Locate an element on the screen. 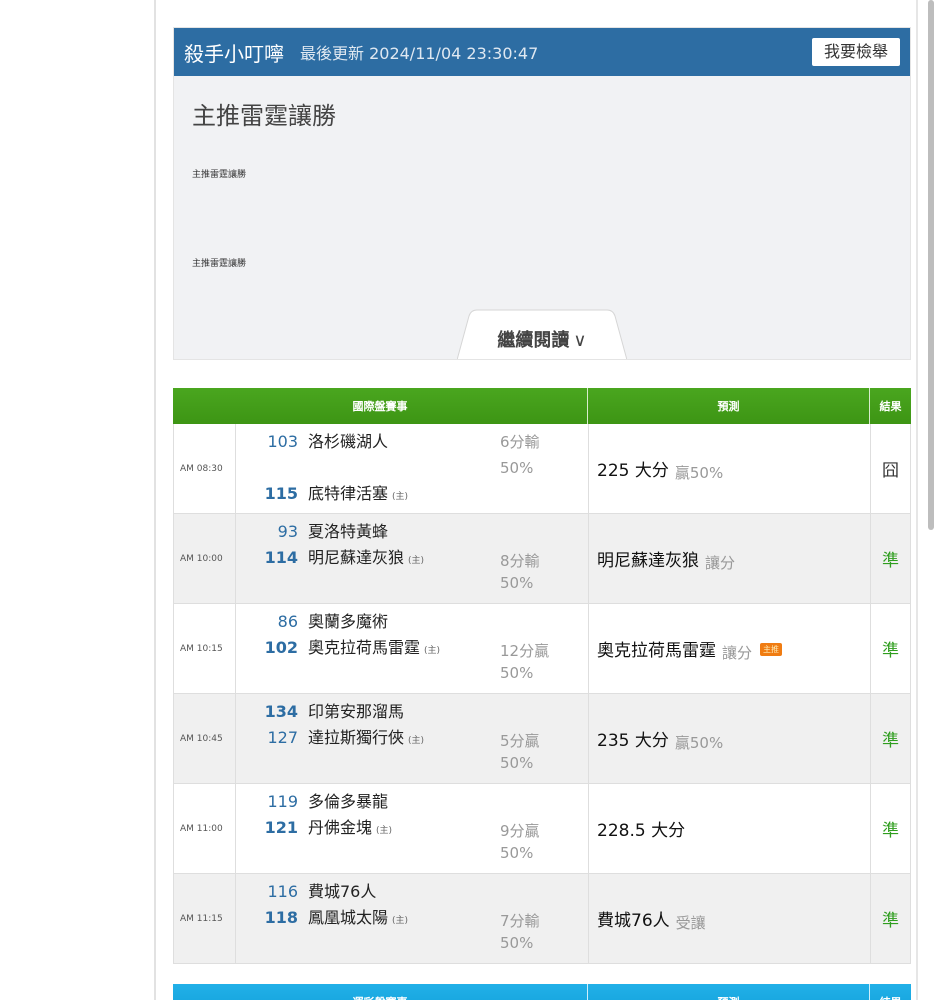  team-name: 達拉斯獨行俠 is located at coordinates (356, 737).